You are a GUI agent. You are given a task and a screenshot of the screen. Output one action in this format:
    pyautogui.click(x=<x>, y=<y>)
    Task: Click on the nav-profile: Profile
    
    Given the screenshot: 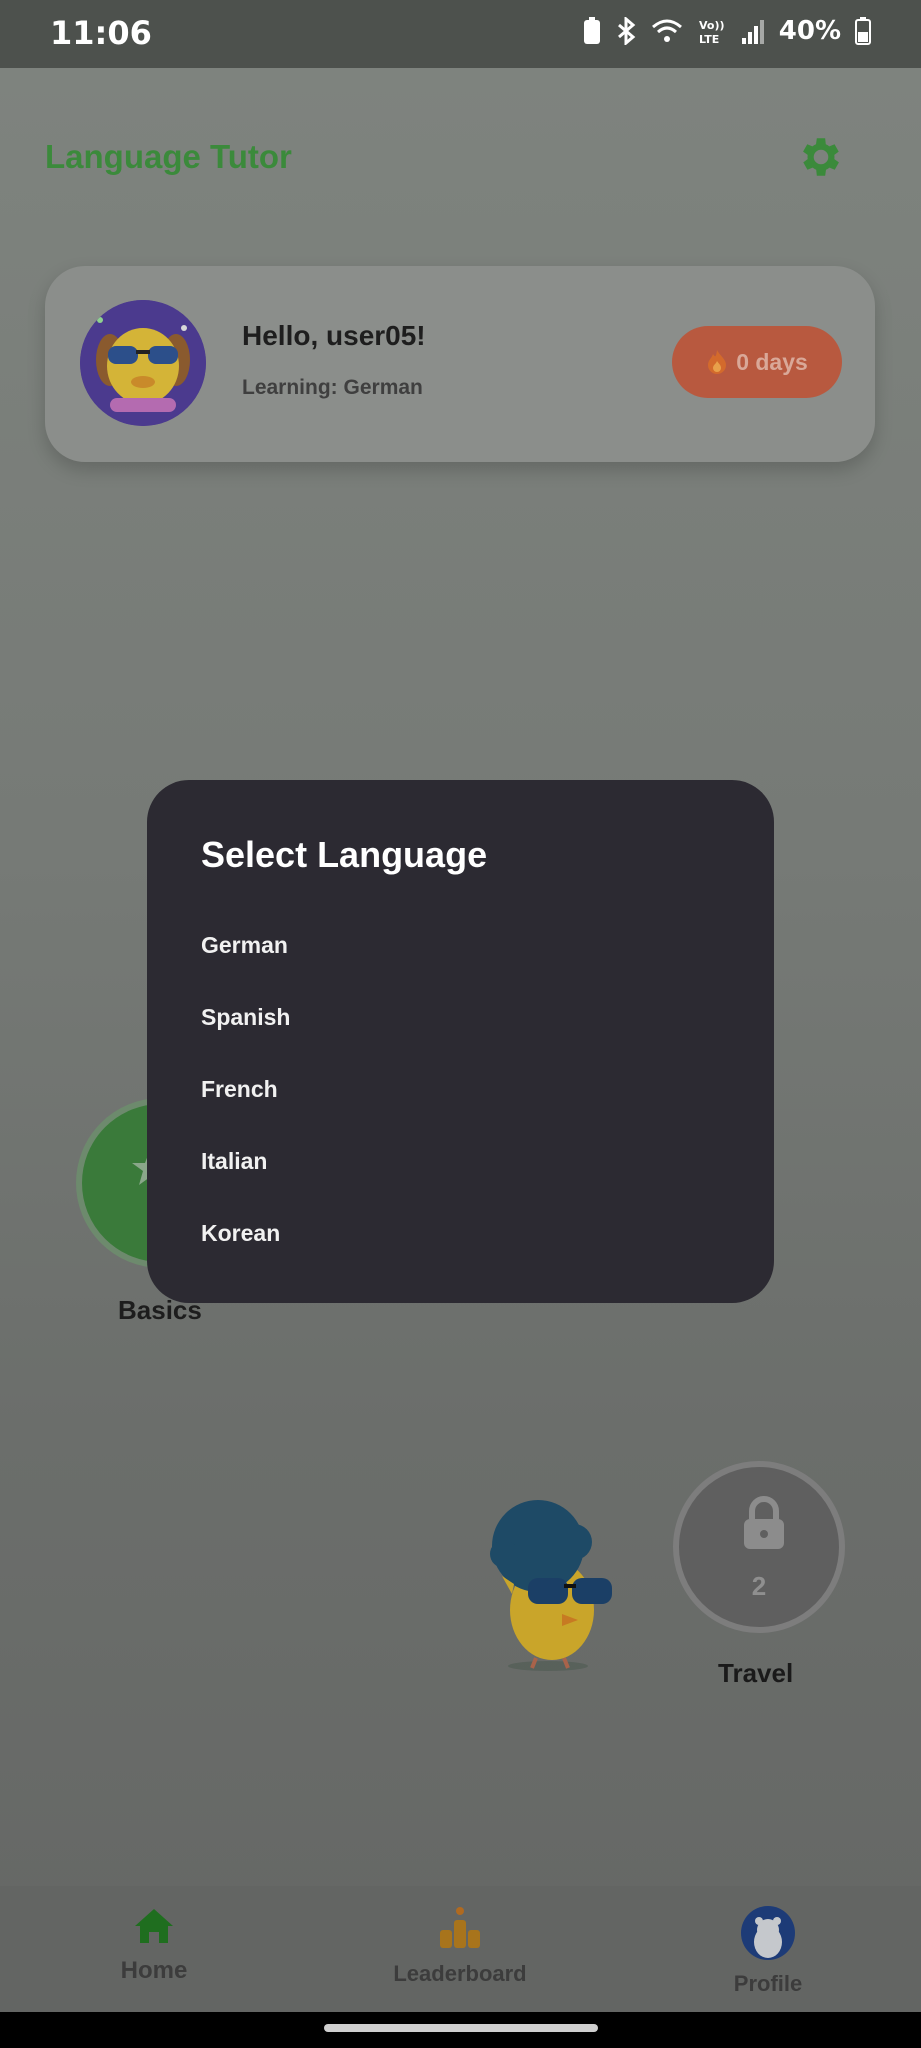 What is the action you would take?
    pyautogui.click(x=768, y=1951)
    